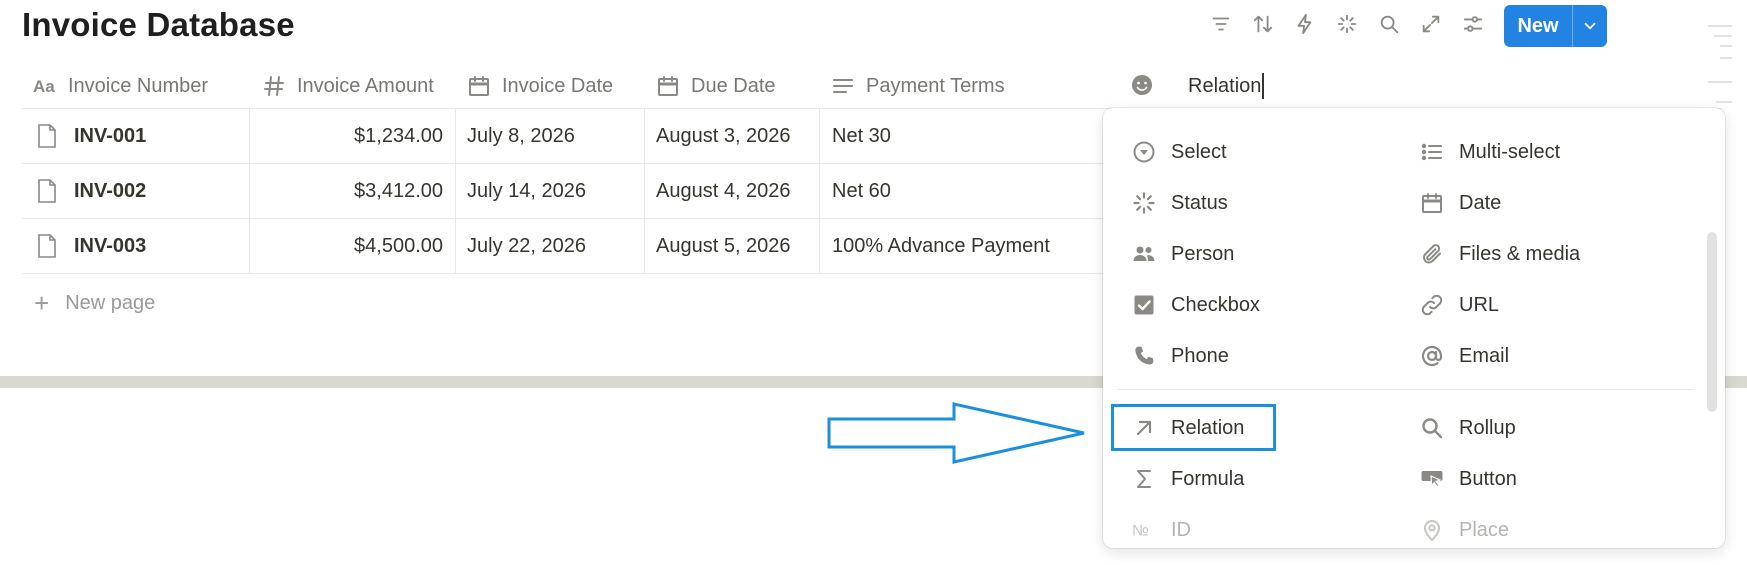 The width and height of the screenshot is (1747, 565). Describe the element at coordinates (1460, 203) in the screenshot. I see `menu-item-date: Date` at that location.